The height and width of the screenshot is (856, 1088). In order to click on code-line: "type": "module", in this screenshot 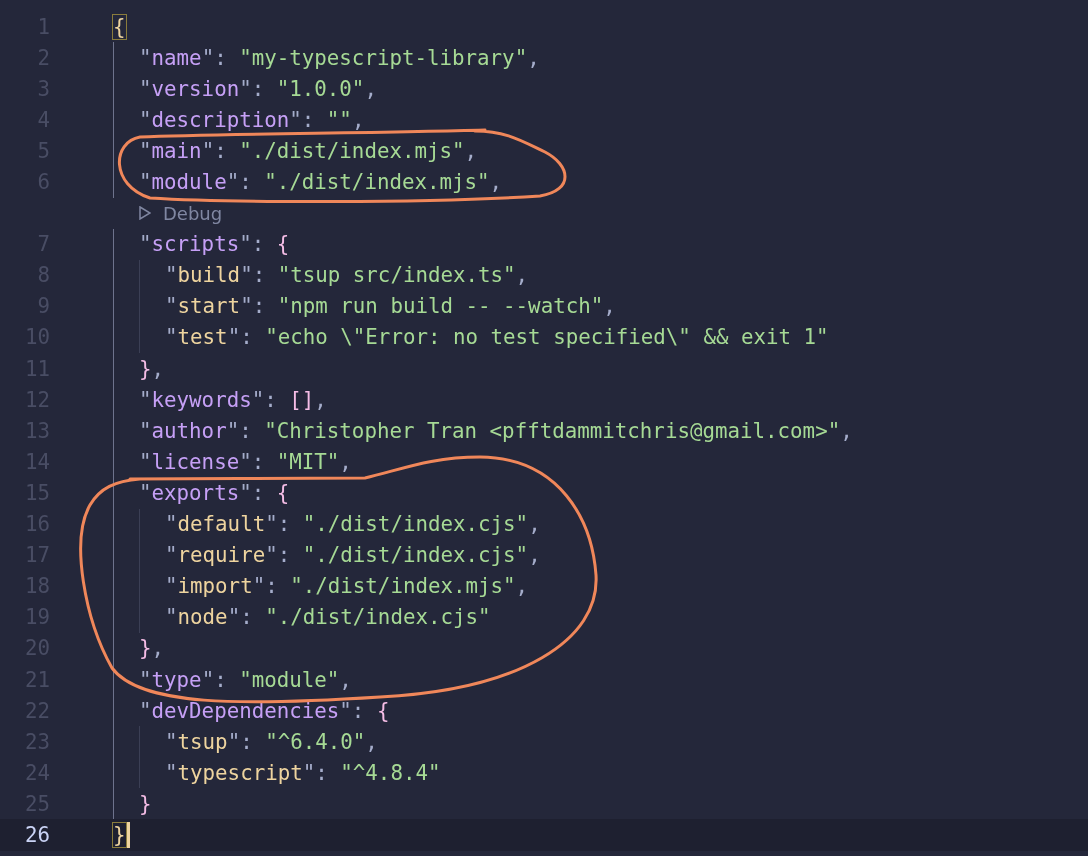, I will do `click(245, 679)`.